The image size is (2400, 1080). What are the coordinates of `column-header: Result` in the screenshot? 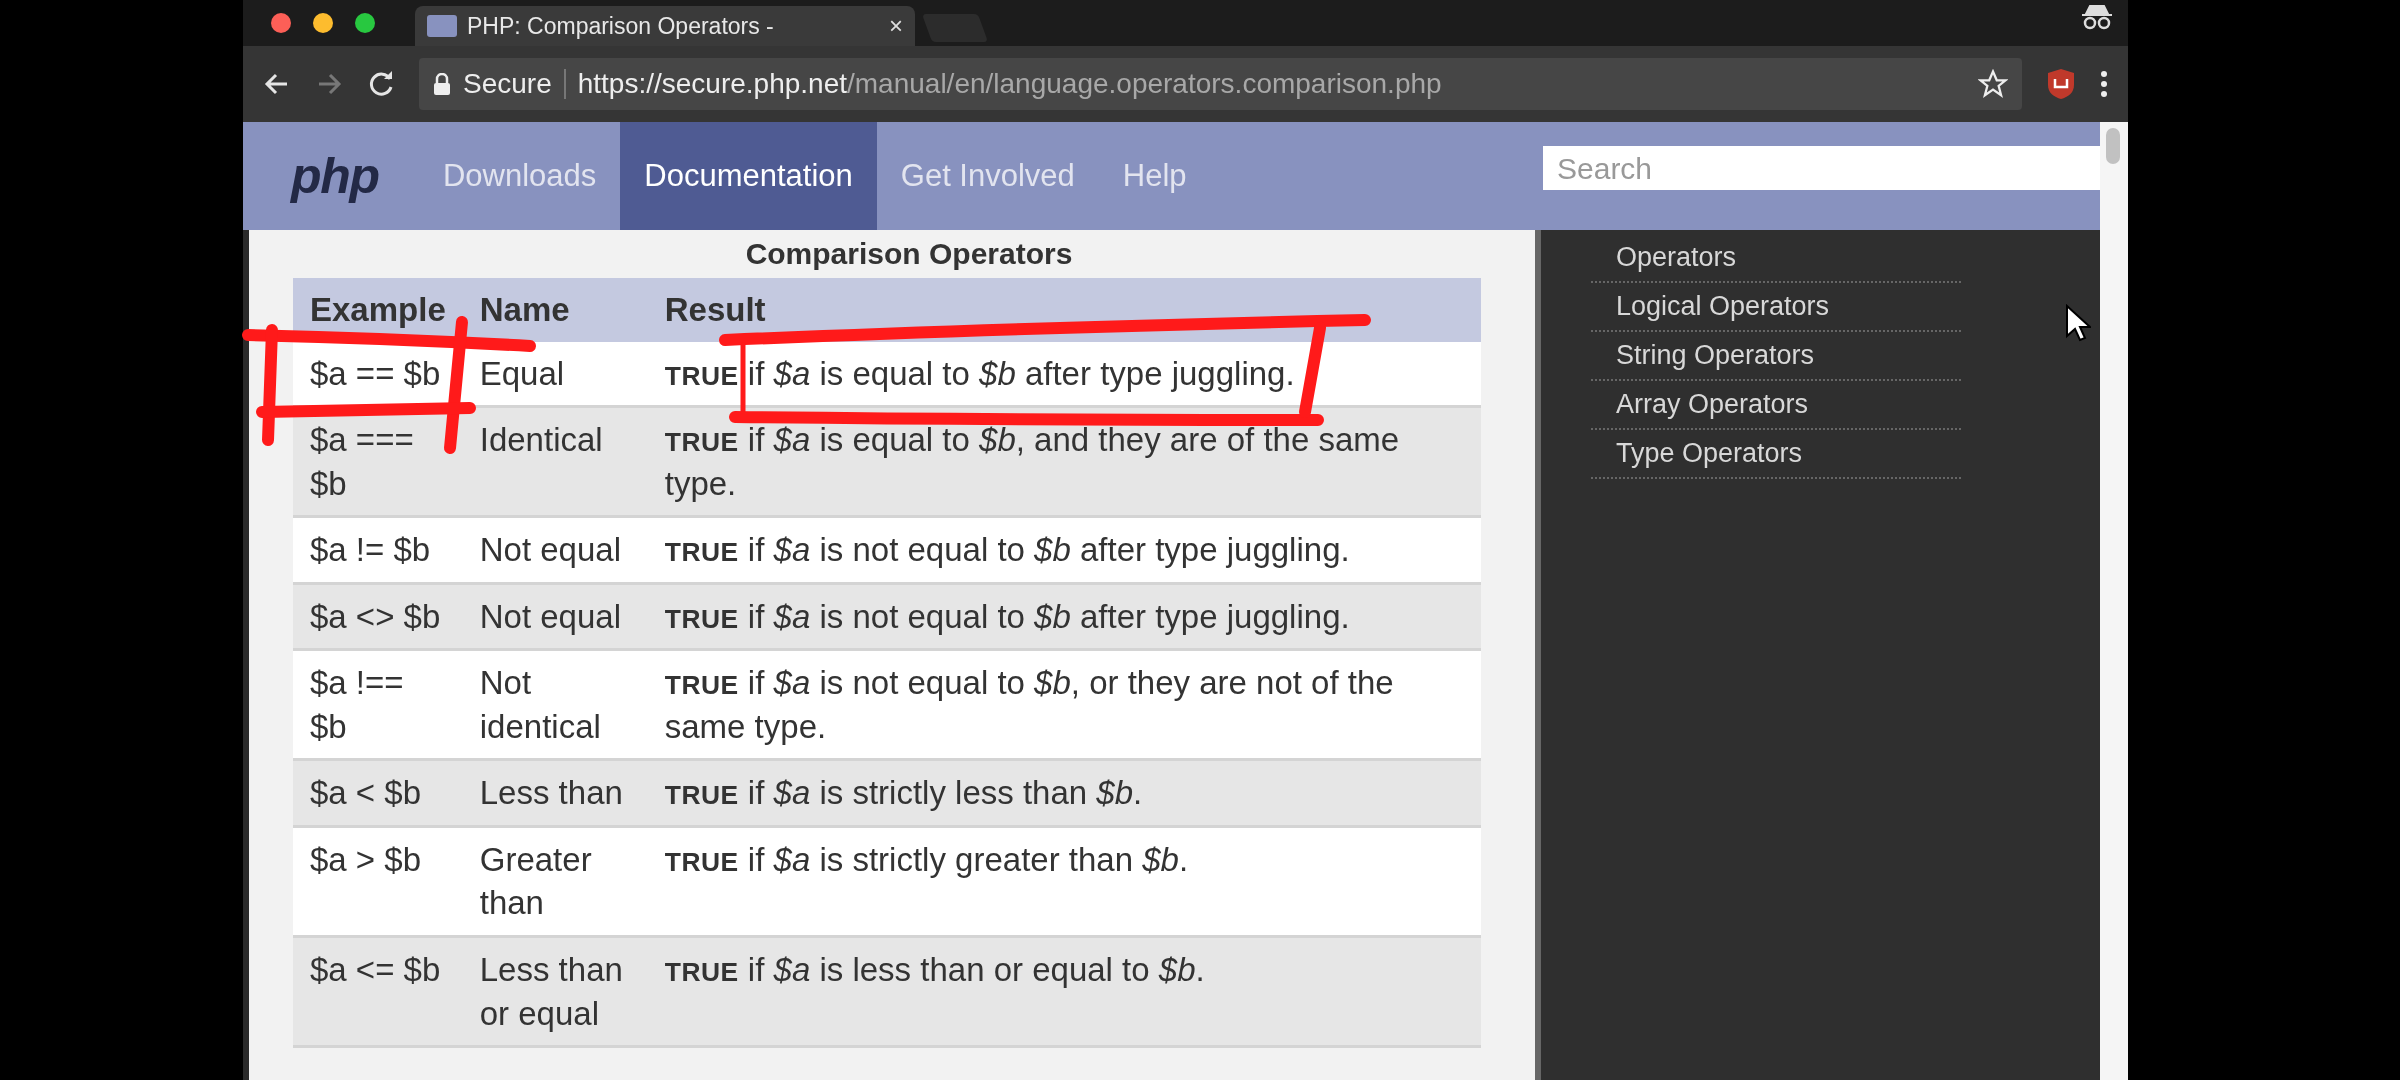 It's located at (1064, 310).